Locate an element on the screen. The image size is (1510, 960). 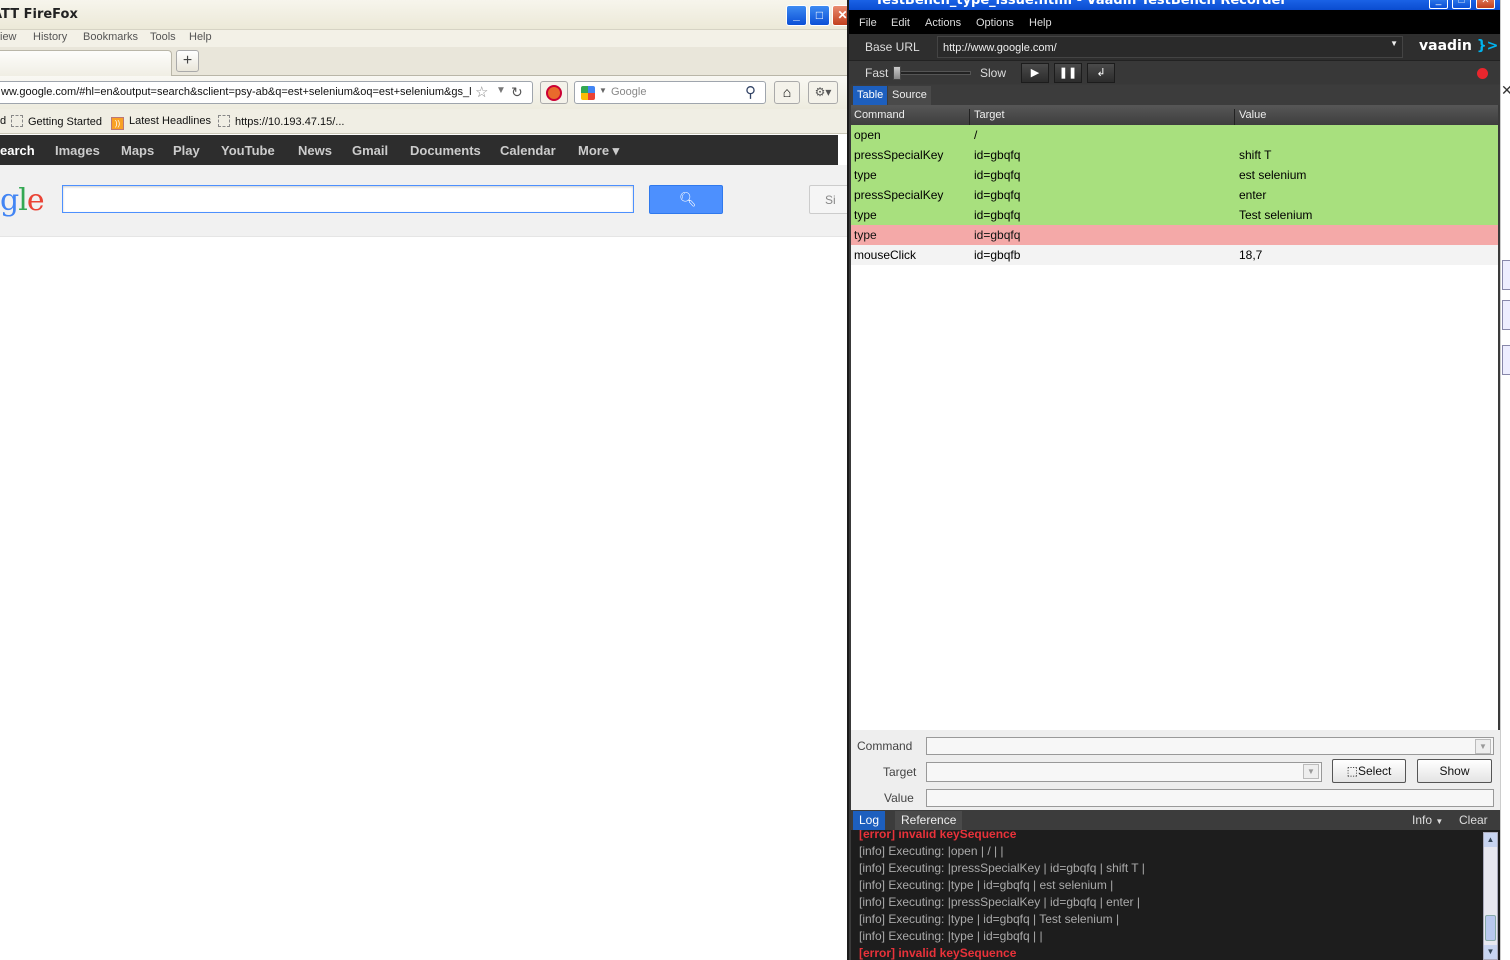
select-button: ⬚Select is located at coordinates (1369, 771).